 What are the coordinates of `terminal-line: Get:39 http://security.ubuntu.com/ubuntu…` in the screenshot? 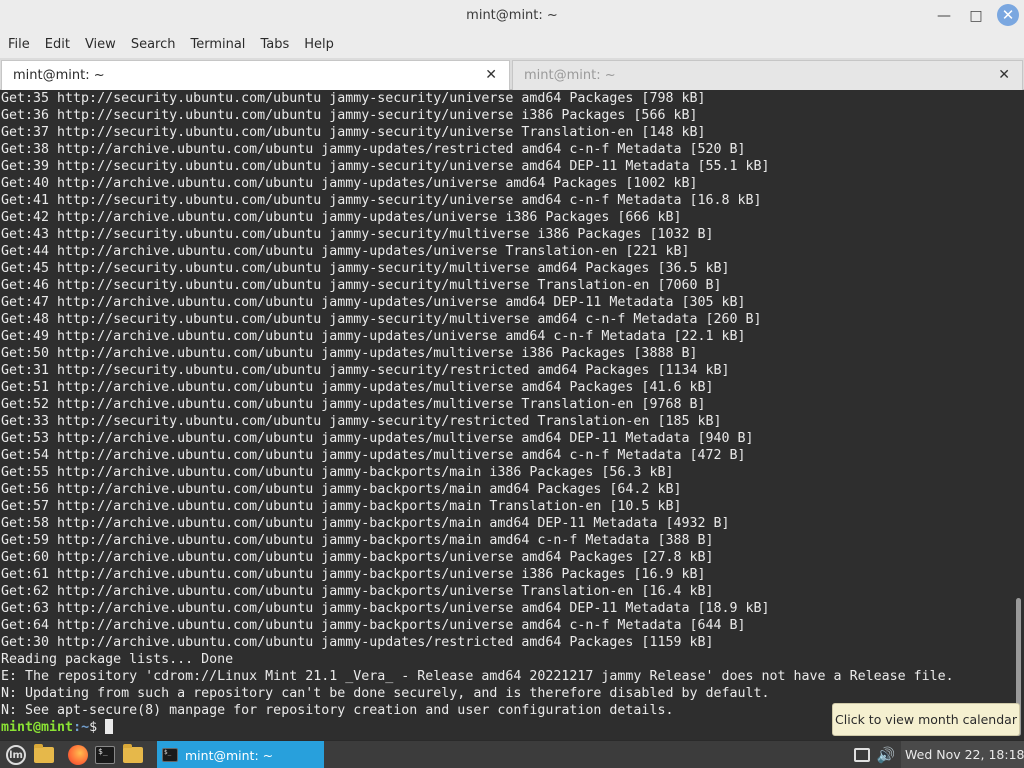 It's located at (385, 166).